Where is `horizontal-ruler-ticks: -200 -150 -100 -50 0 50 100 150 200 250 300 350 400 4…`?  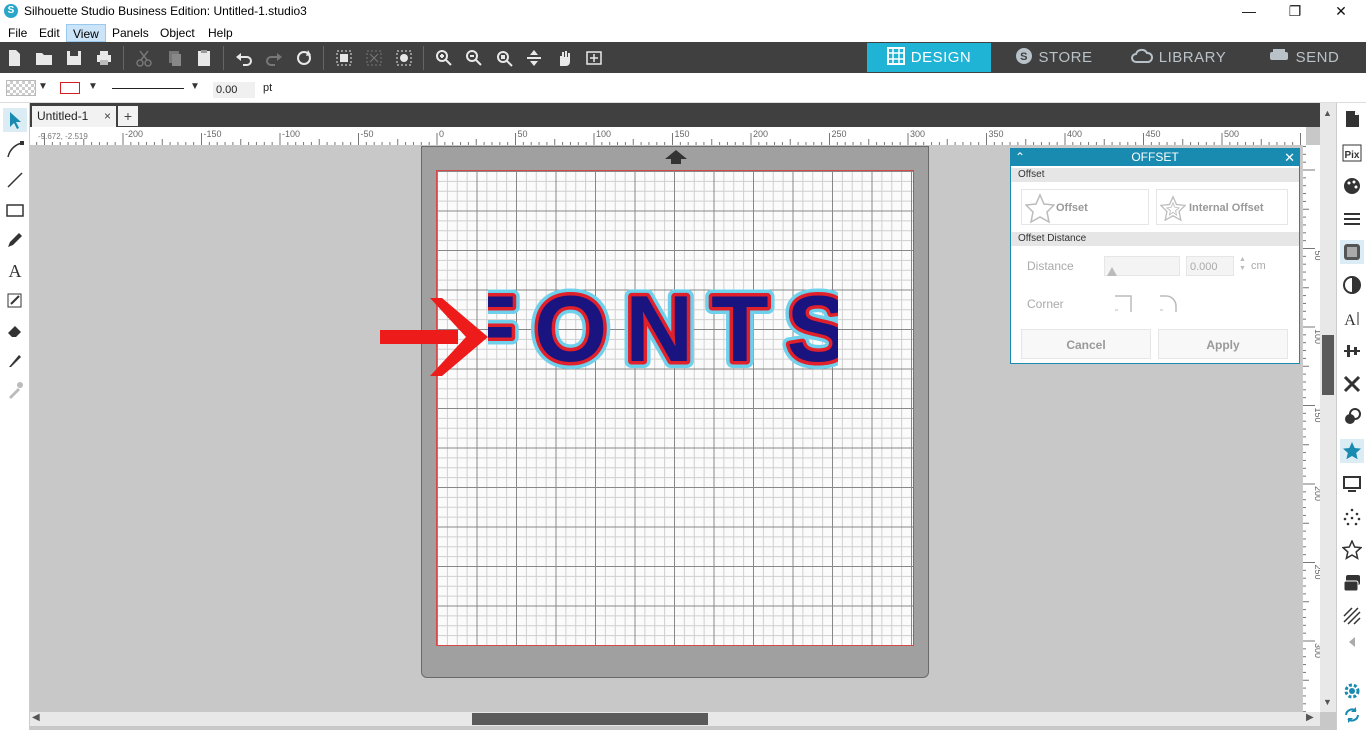
horizontal-ruler-ticks: -200 -150 -100 -50 0 50 100 150 200 250 300 350 400 4… is located at coordinates (668, 137).